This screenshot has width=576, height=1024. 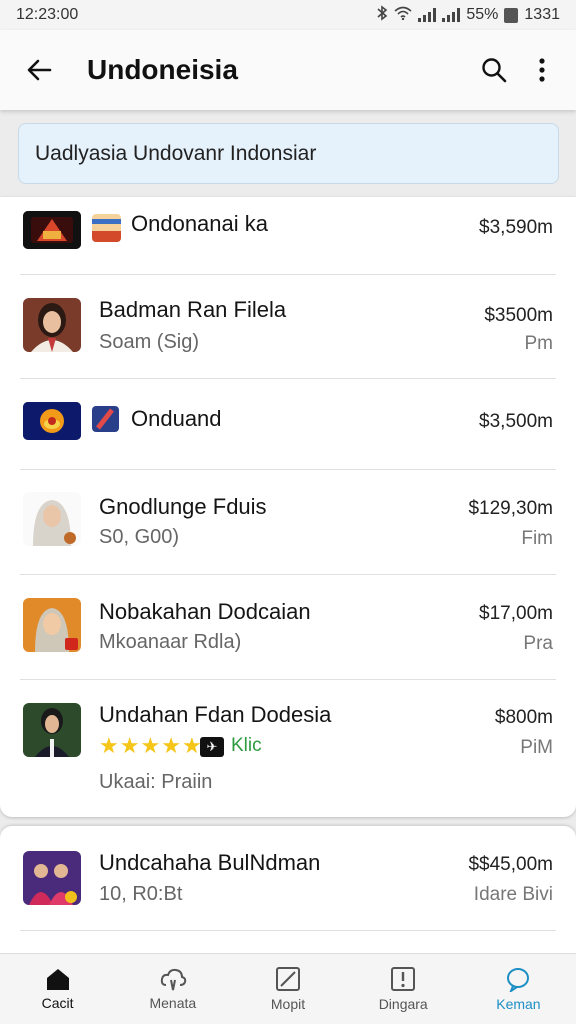 I want to click on chat-icon, so click(x=518, y=980).